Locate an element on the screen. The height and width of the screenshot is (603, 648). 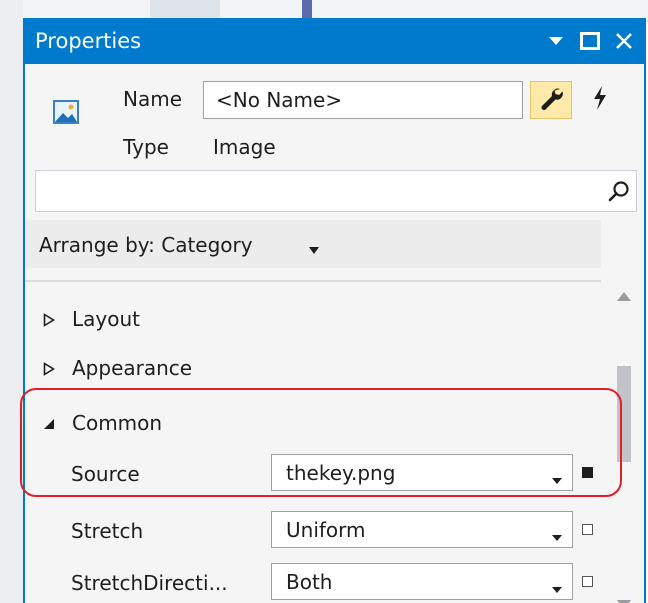
scroll-up-icon is located at coordinates (624, 293).